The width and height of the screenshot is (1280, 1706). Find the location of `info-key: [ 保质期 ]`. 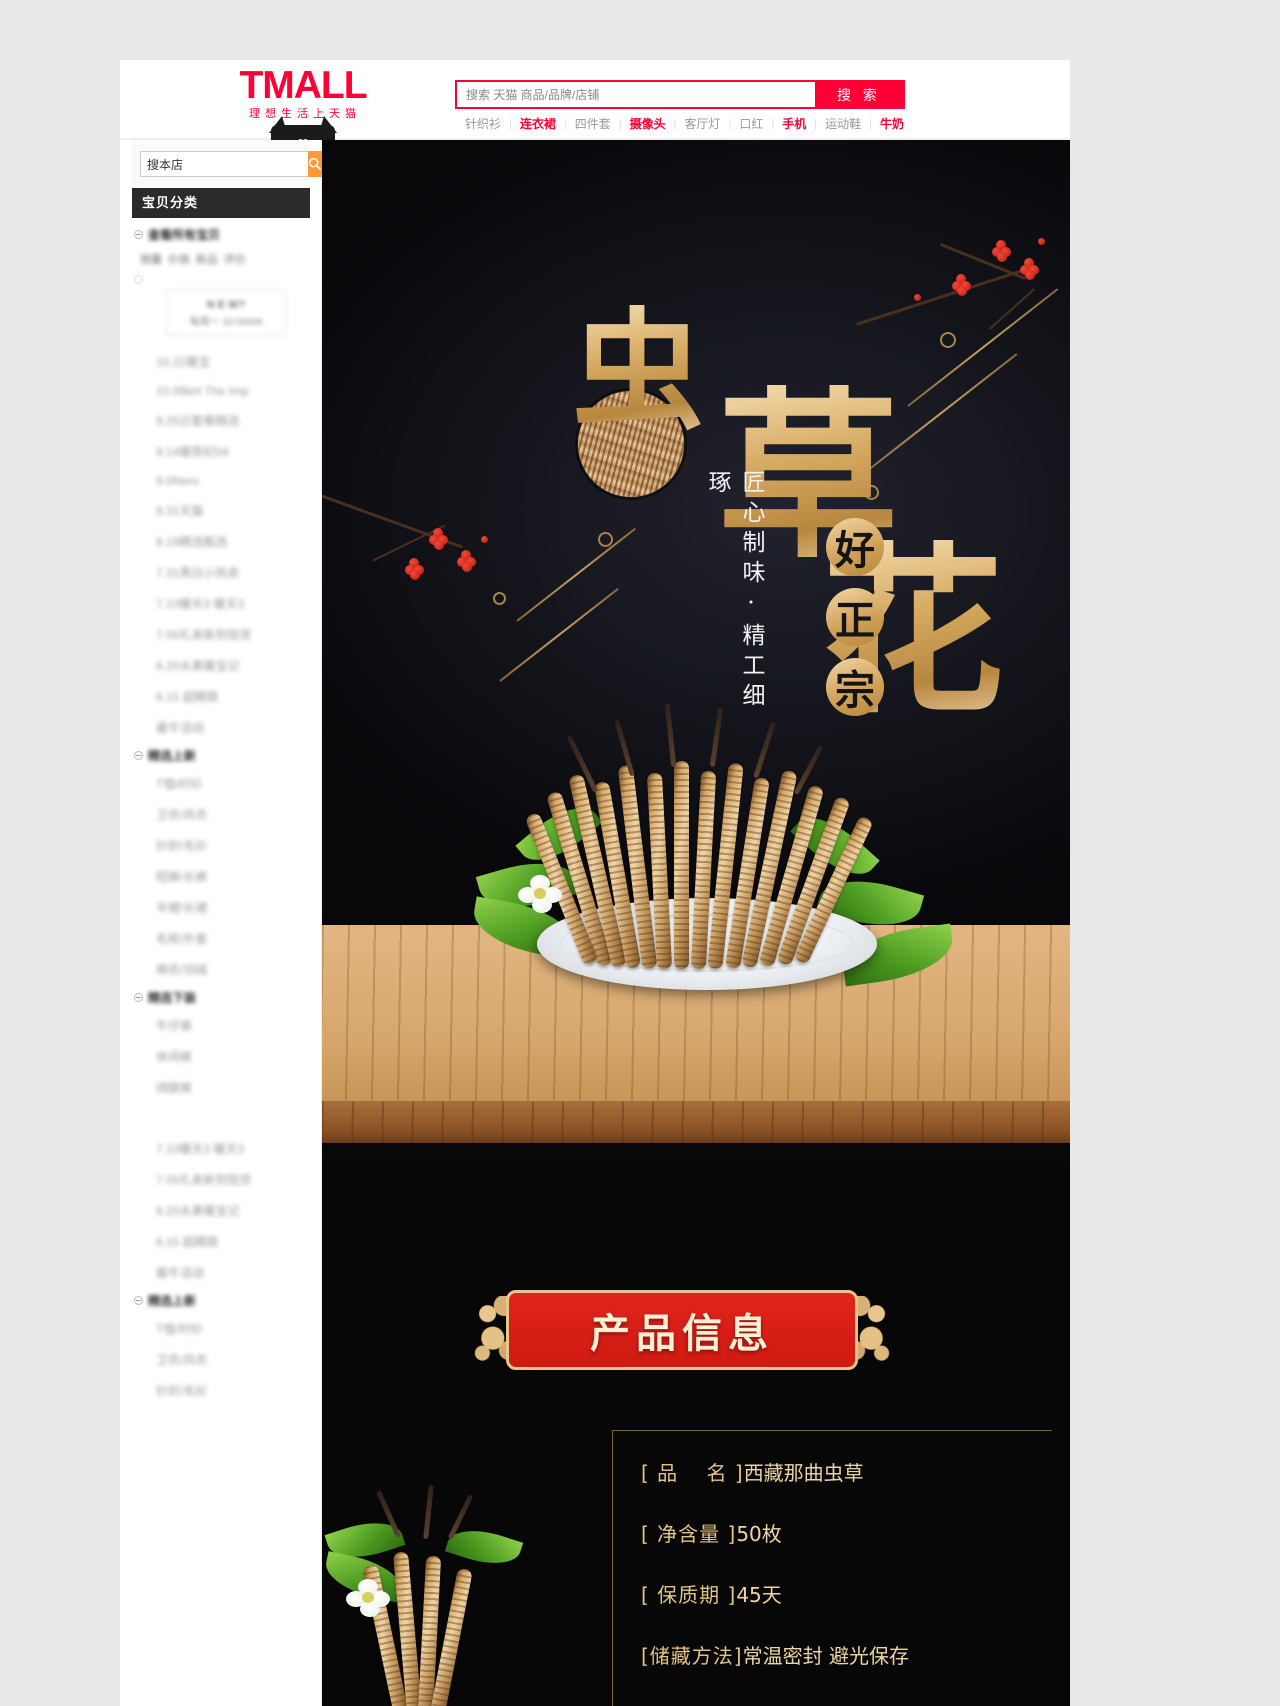

info-key: [ 保质期 ] is located at coordinates (689, 1595).